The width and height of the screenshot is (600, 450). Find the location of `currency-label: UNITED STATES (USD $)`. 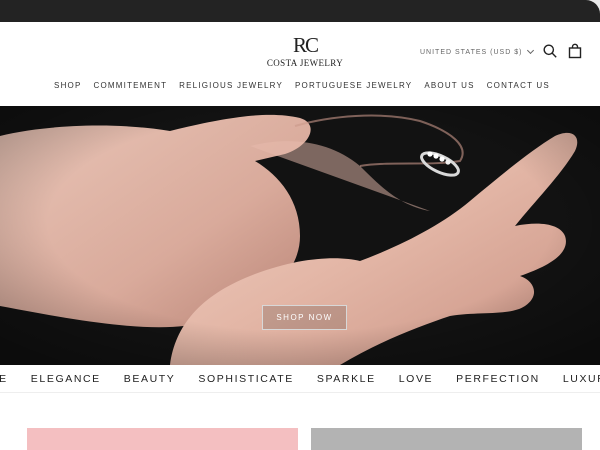

currency-label: UNITED STATES (USD $) is located at coordinates (471, 52).